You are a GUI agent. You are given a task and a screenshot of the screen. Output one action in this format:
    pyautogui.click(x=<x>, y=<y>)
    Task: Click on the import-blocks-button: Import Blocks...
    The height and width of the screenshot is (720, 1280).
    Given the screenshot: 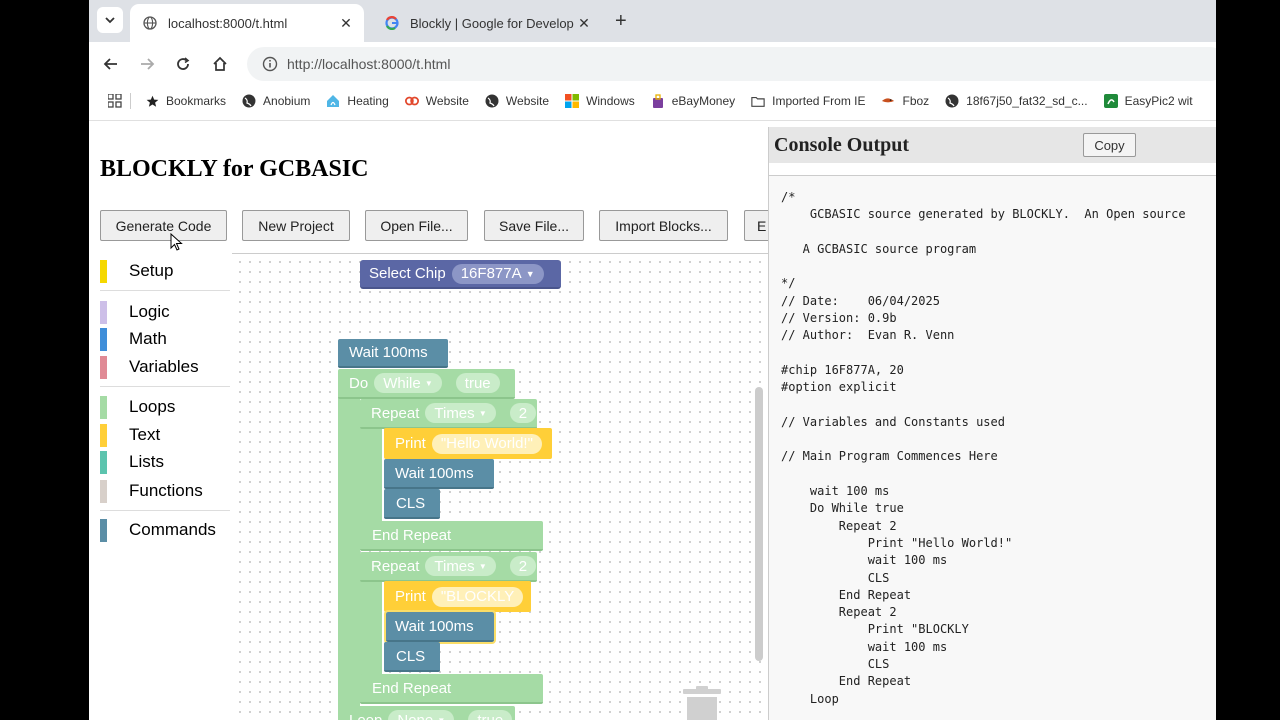 What is the action you would take?
    pyautogui.click(x=663, y=225)
    